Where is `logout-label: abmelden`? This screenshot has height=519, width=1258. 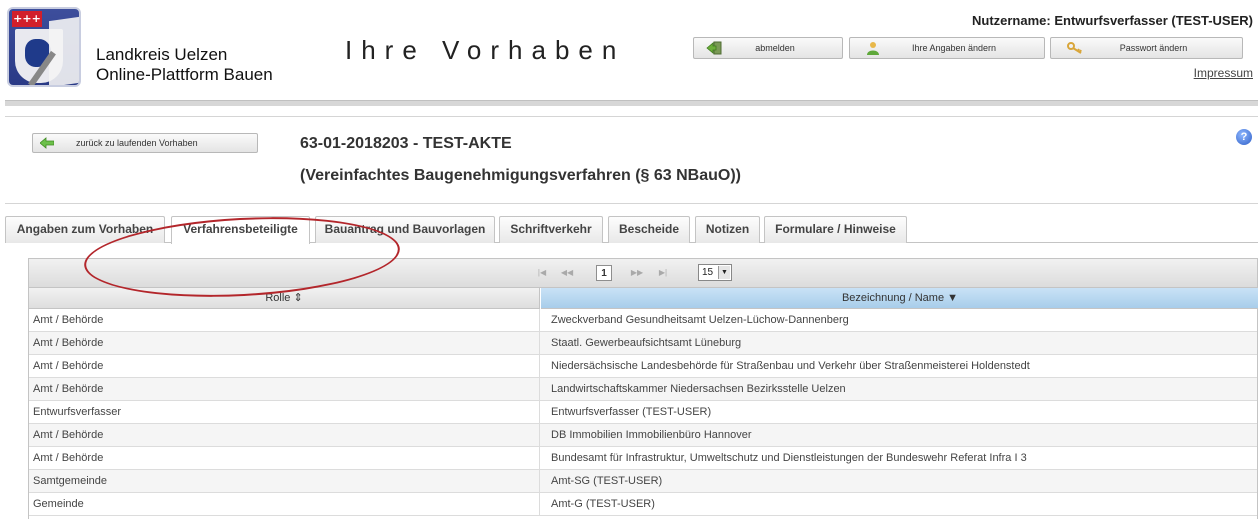
logout-label: abmelden is located at coordinates (775, 48).